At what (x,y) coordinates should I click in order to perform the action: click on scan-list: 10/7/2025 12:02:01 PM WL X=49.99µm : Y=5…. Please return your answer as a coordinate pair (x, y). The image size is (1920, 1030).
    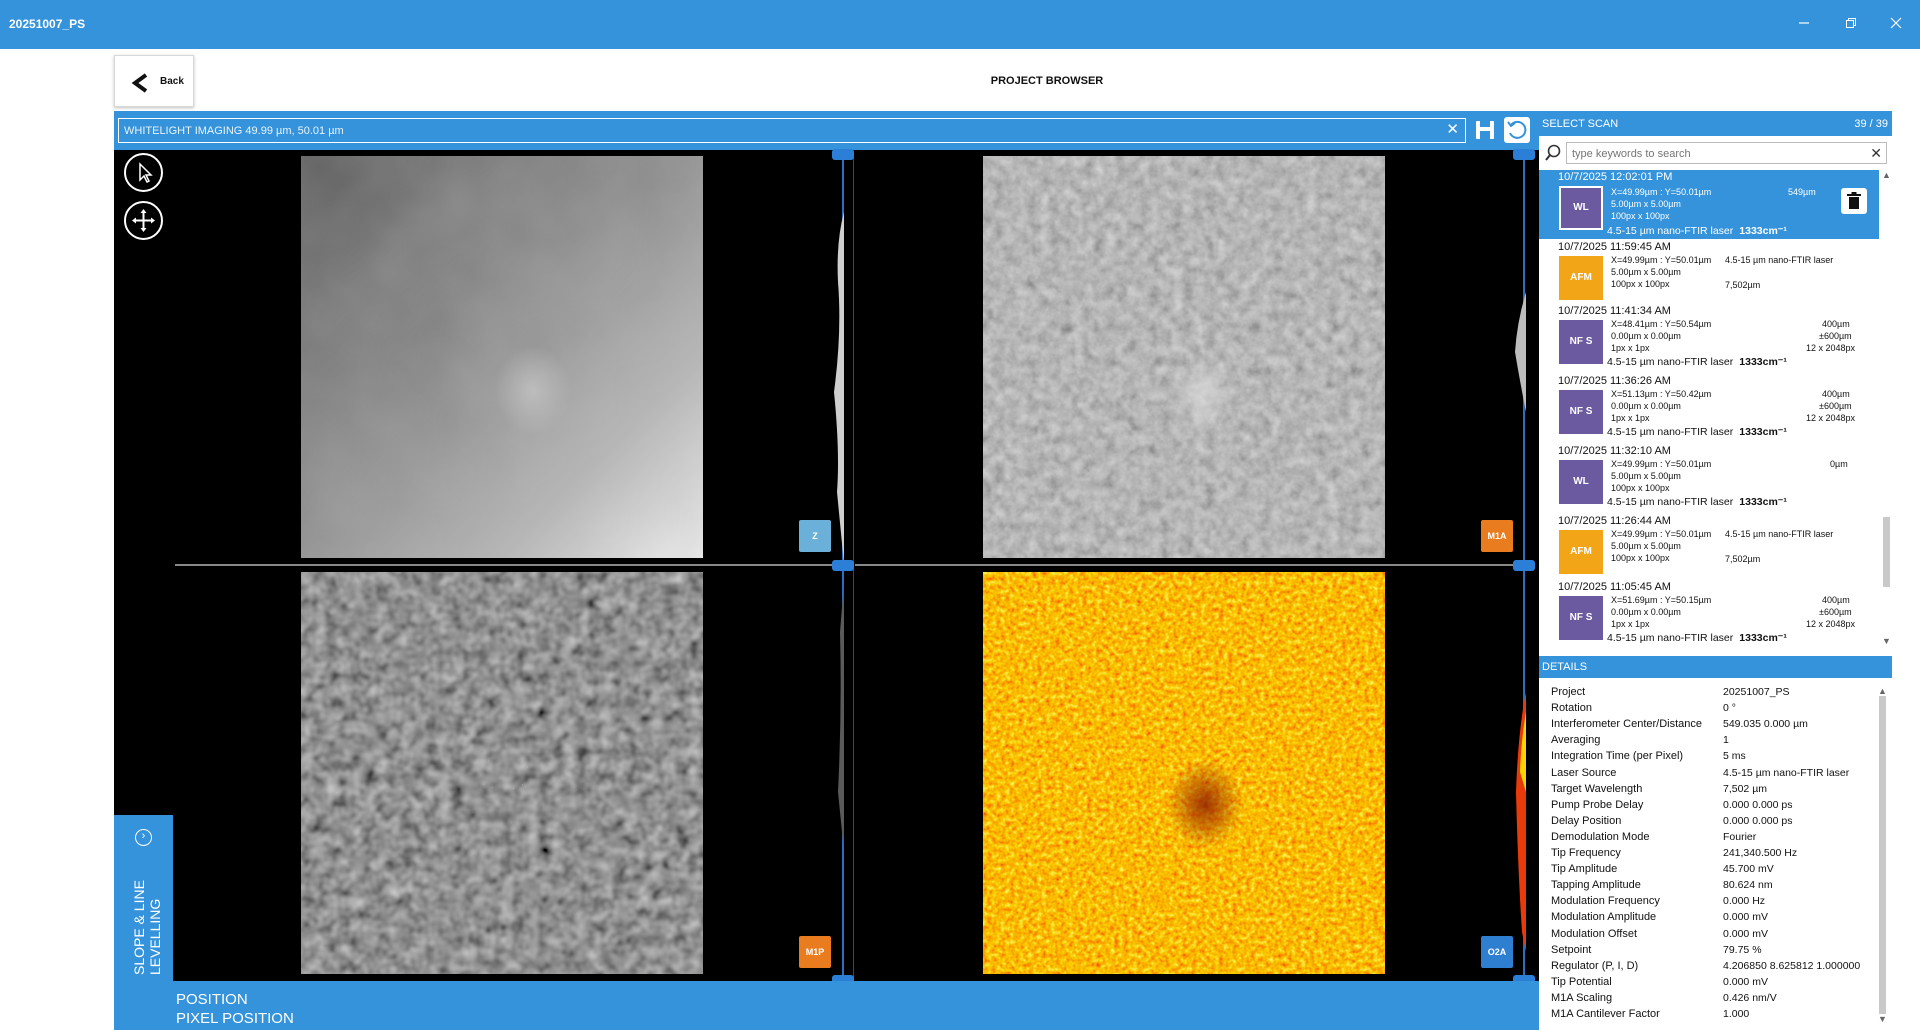
    Looking at the image, I should click on (1709, 410).